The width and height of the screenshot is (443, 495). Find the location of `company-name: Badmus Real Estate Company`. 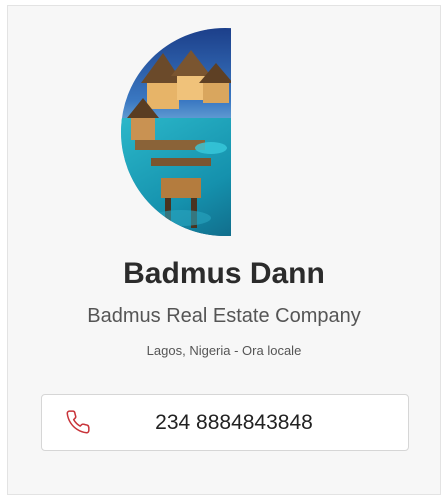

company-name: Badmus Real Estate Company is located at coordinates (224, 316).